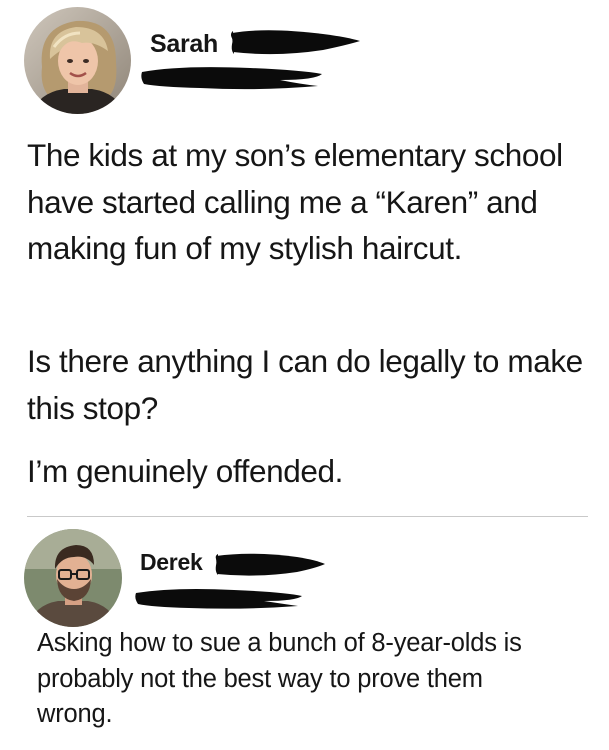  What do you see at coordinates (185, 471) in the screenshot?
I see `post-paragraph-3: I’m genuinely offended.` at bounding box center [185, 471].